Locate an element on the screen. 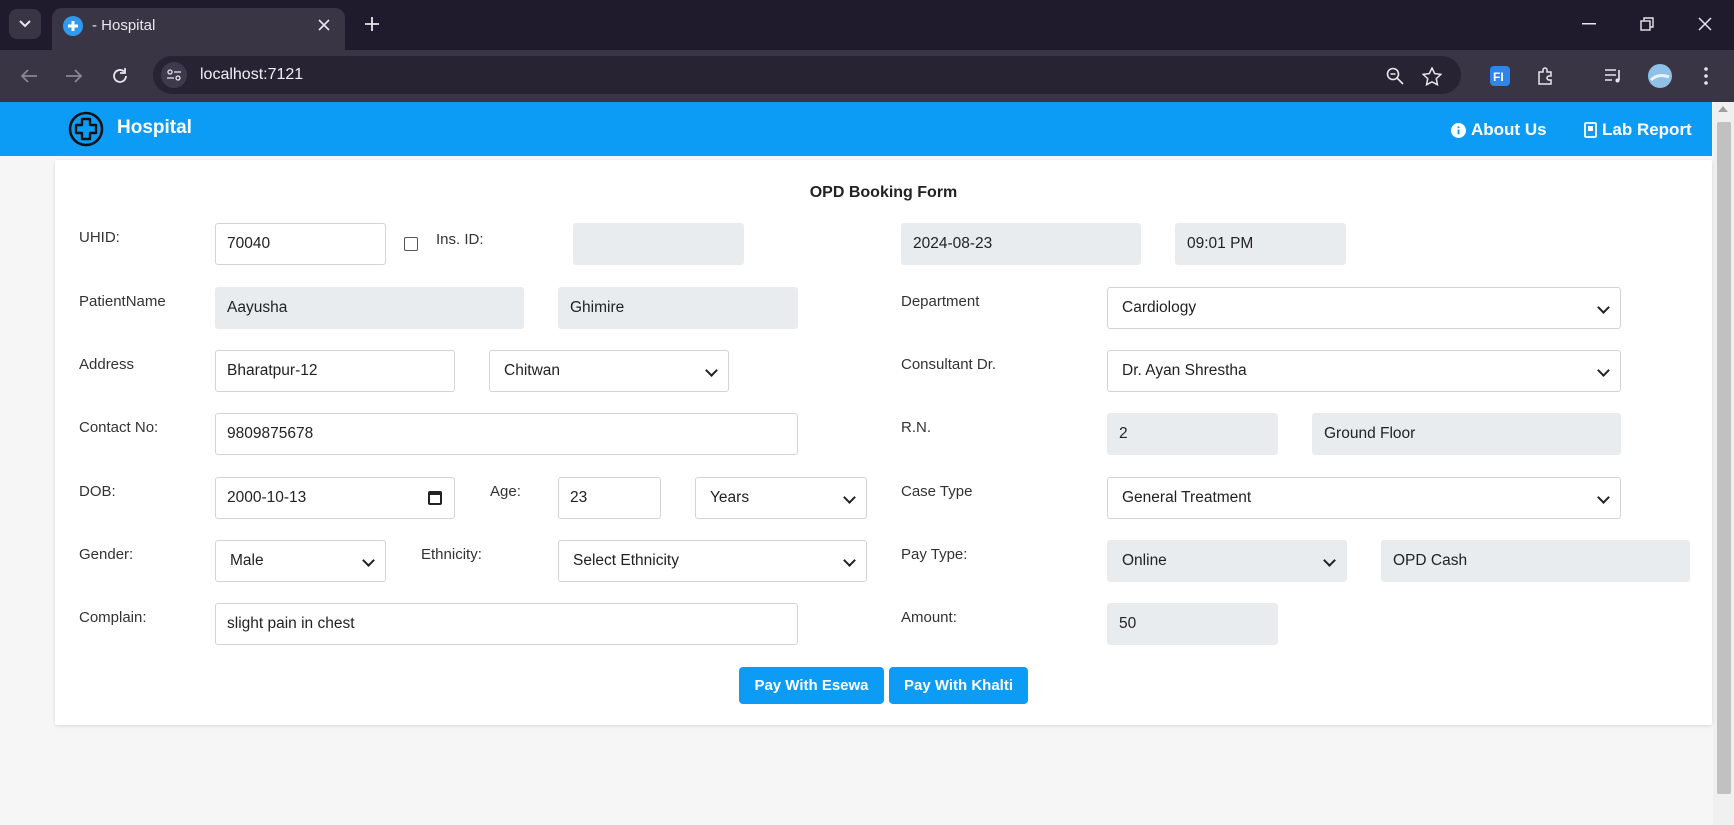  hospital-cross-logo-icon is located at coordinates (86, 129).